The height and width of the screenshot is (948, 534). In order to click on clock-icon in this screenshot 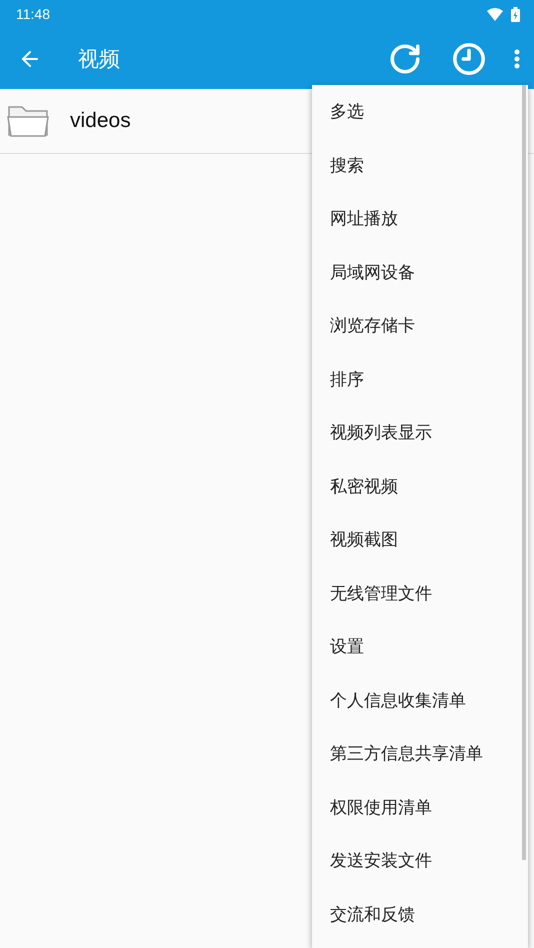, I will do `click(469, 59)`.